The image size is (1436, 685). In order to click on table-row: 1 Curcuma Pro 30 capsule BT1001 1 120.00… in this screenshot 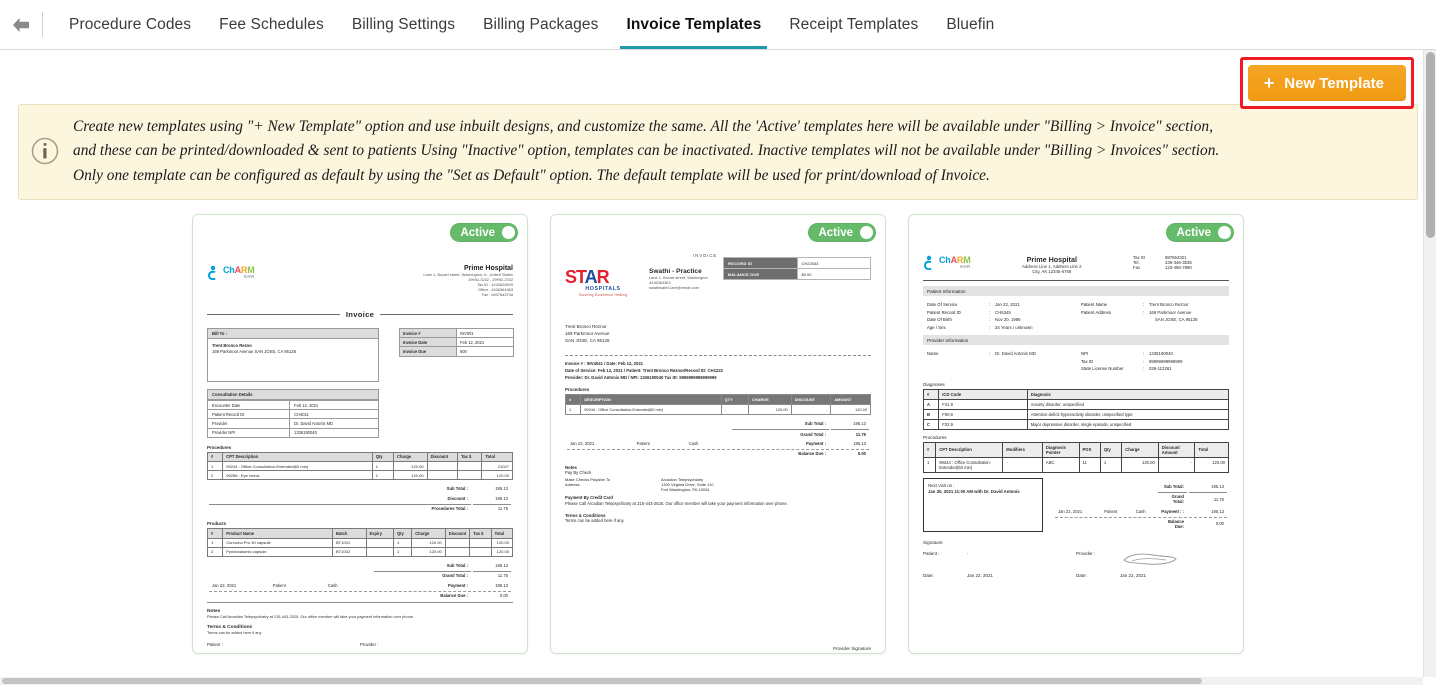, I will do `click(360, 542)`.